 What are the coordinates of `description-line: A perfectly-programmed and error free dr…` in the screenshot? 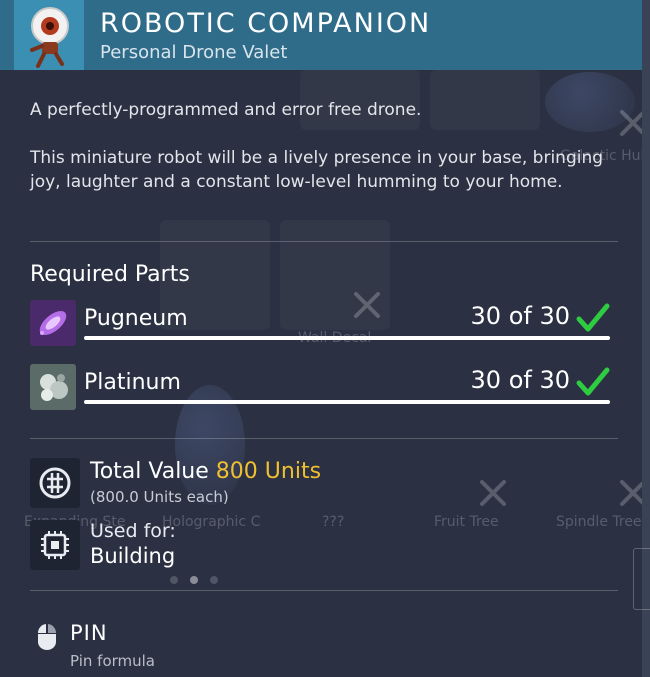 It's located at (226, 110).